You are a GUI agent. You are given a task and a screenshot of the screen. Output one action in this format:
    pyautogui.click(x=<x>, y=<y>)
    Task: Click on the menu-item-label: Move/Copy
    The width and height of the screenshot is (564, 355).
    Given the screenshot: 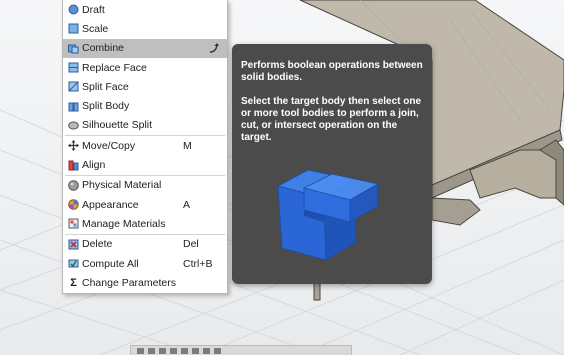 What is the action you would take?
    pyautogui.click(x=109, y=145)
    